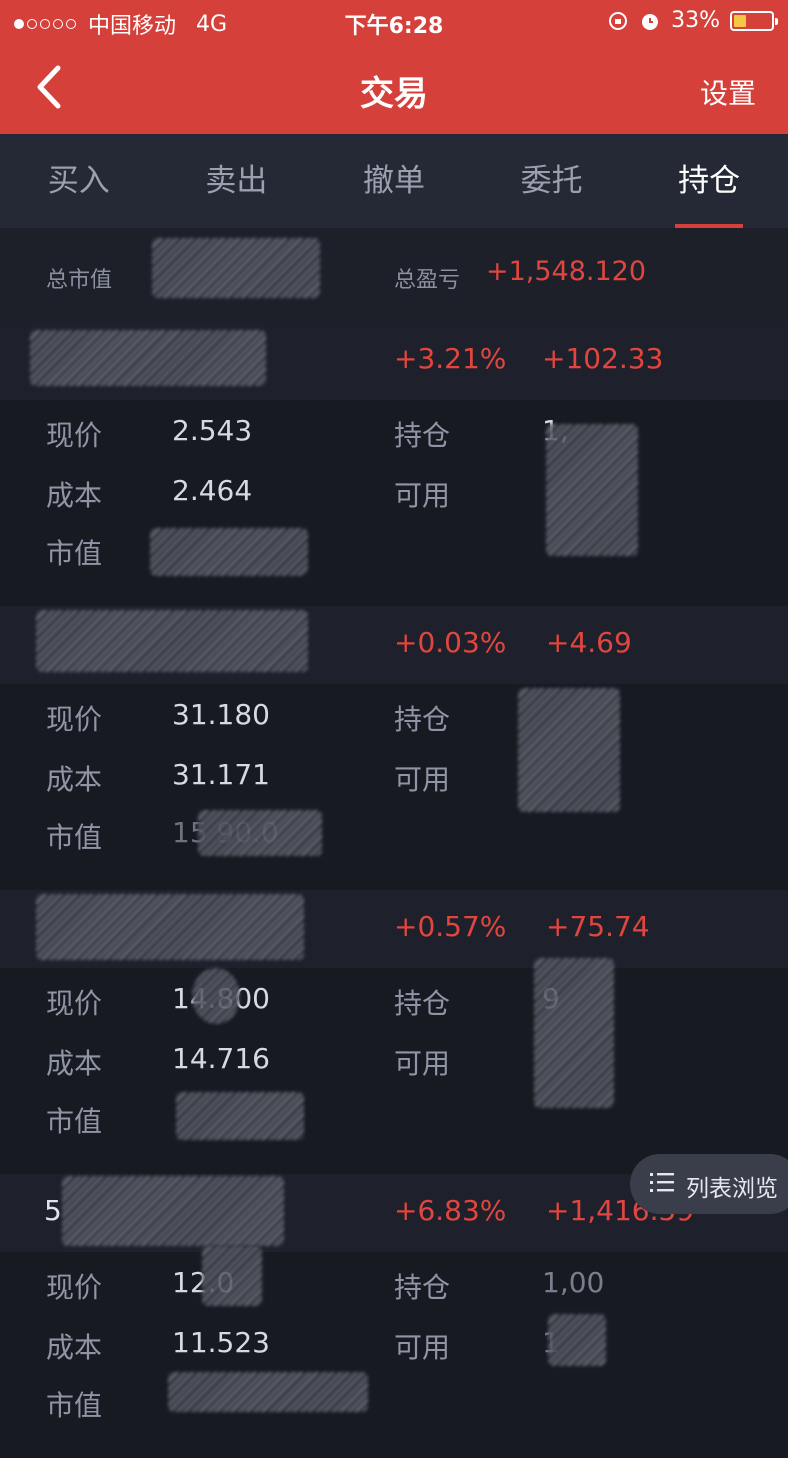 This screenshot has height=1458, width=788. What do you see at coordinates (450, 642) in the screenshot?
I see `position-change-pct: +0.03%` at bounding box center [450, 642].